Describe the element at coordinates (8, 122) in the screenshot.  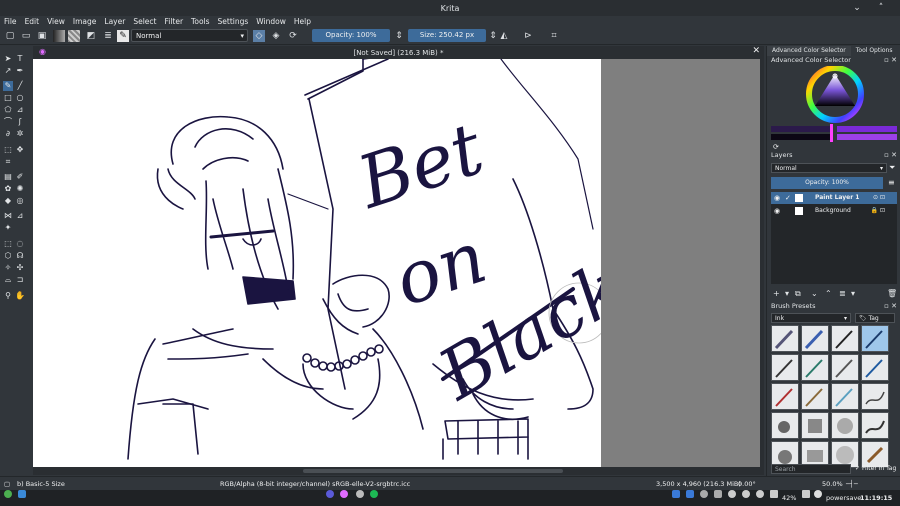
I see `bezier-tool-icon: ⌒` at that location.